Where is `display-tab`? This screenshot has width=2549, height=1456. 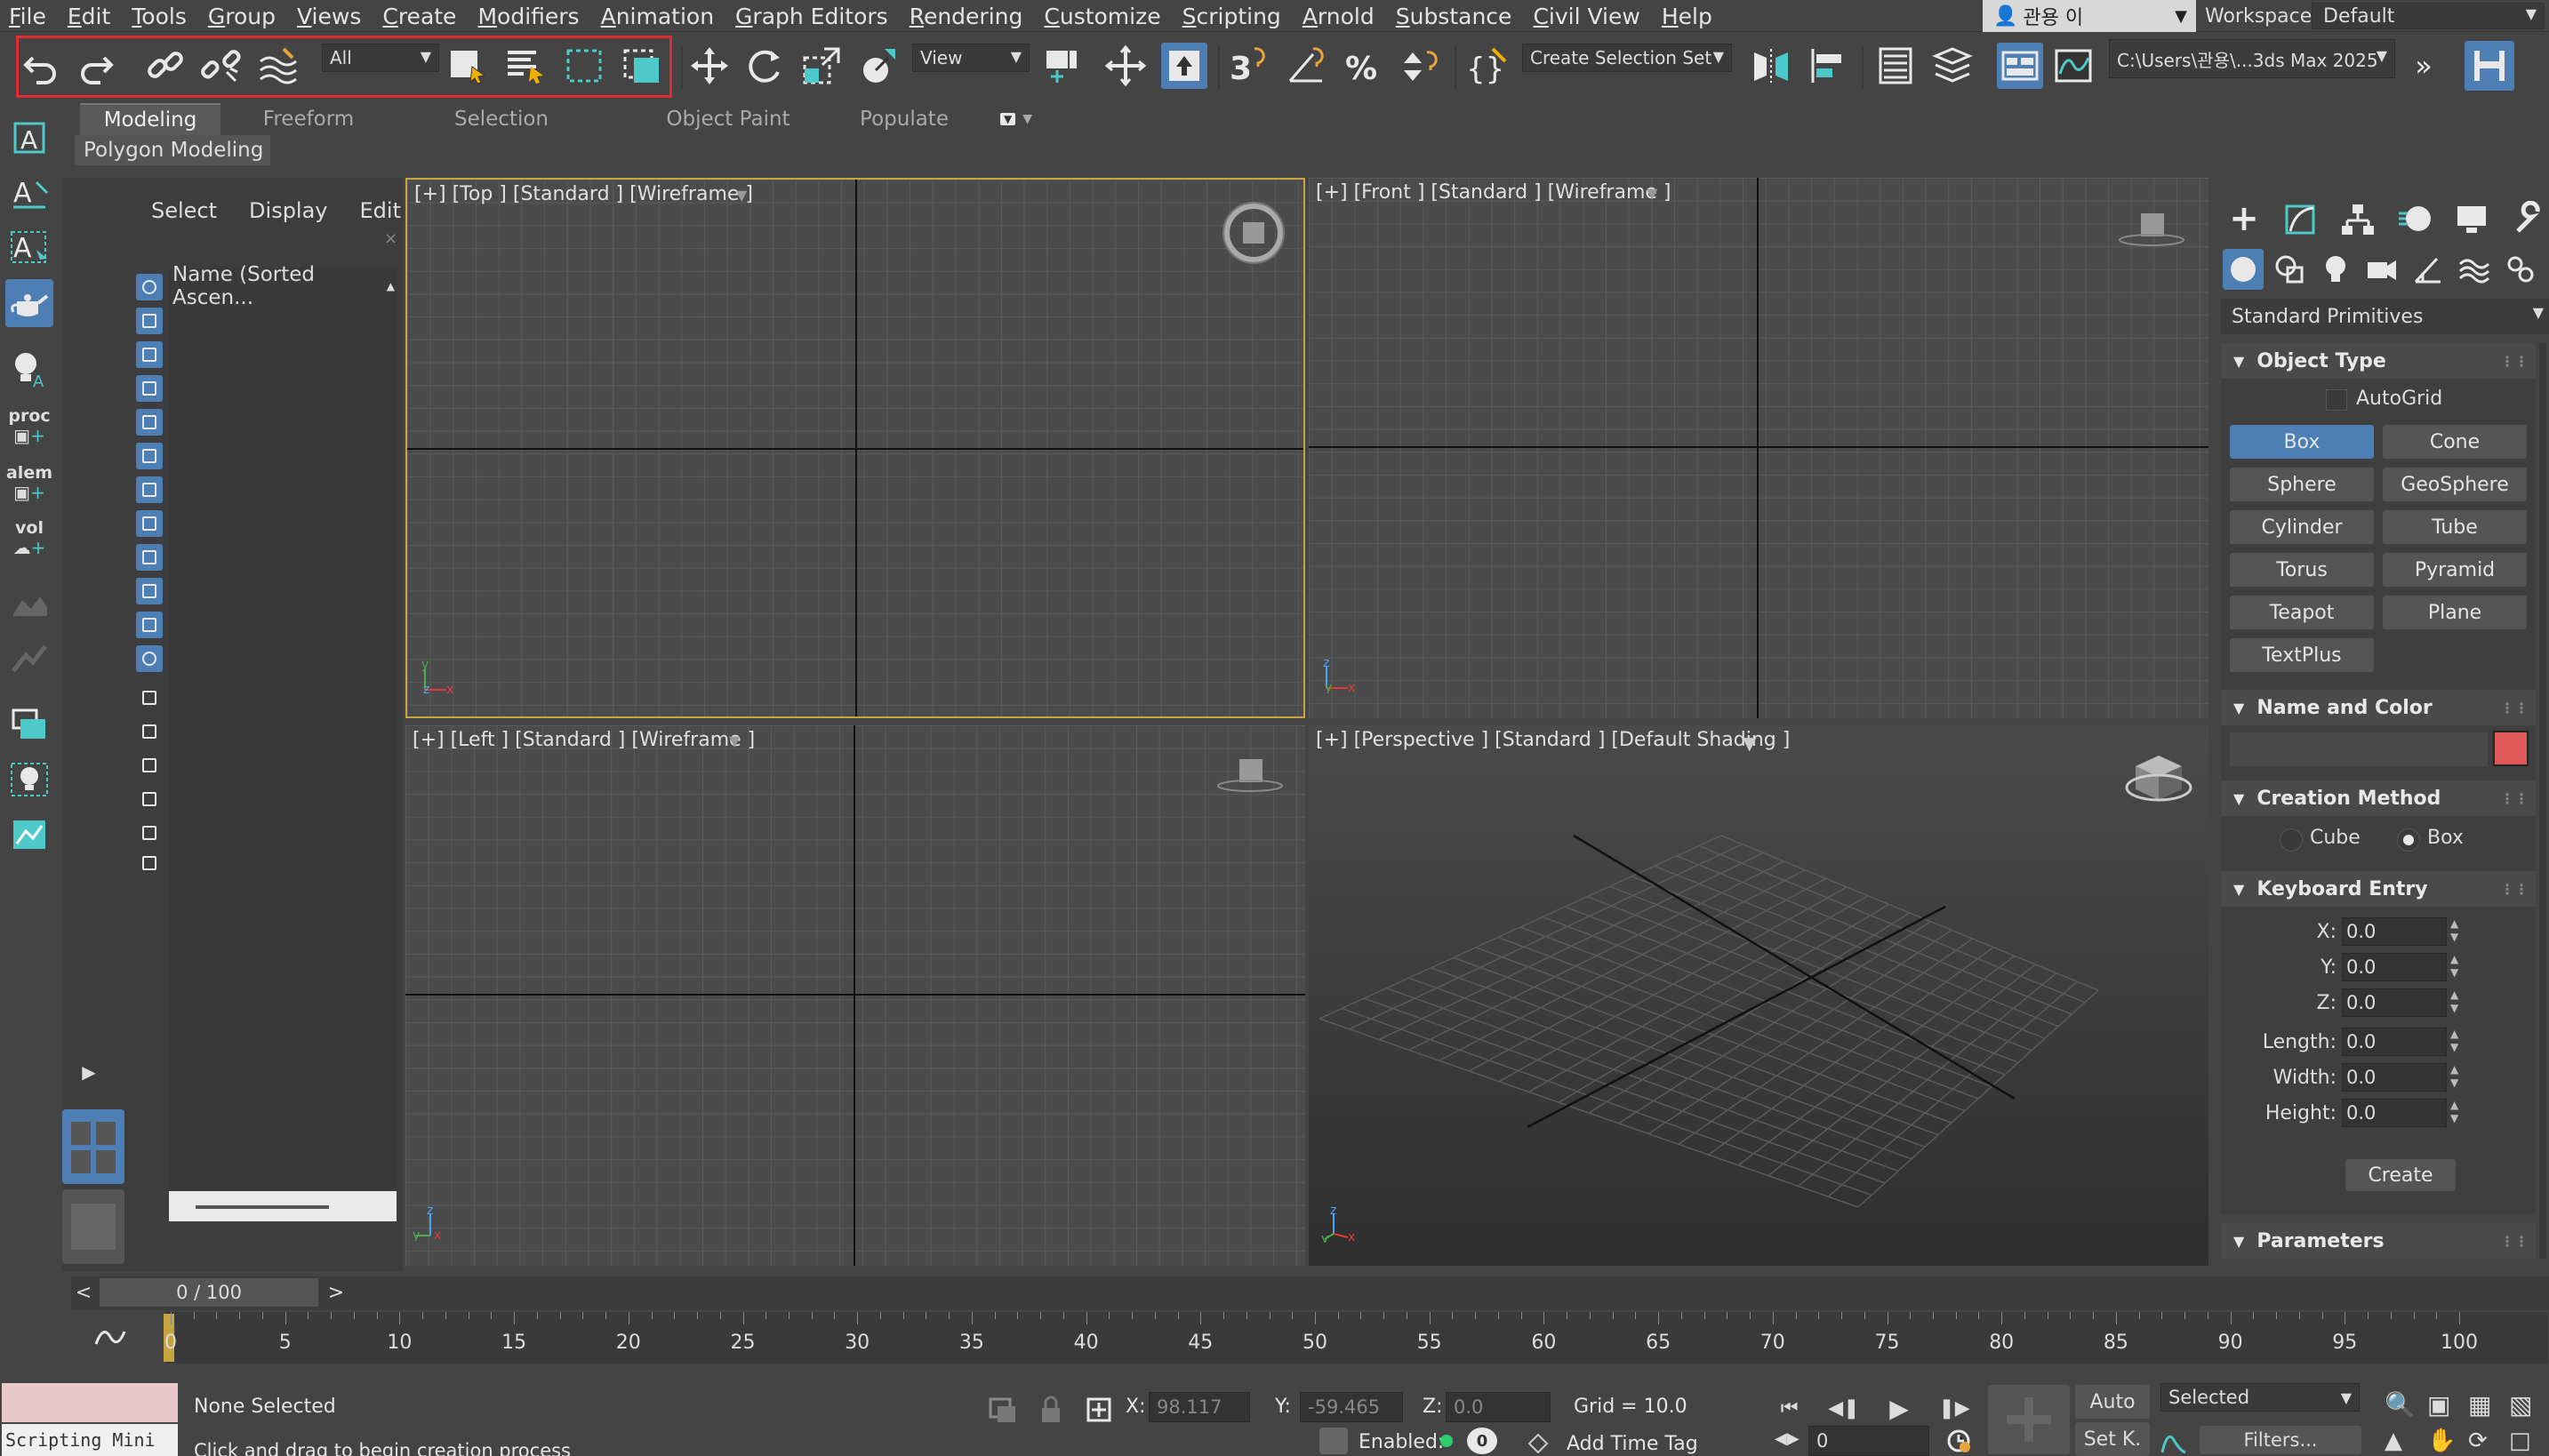
display-tab is located at coordinates (2472, 219).